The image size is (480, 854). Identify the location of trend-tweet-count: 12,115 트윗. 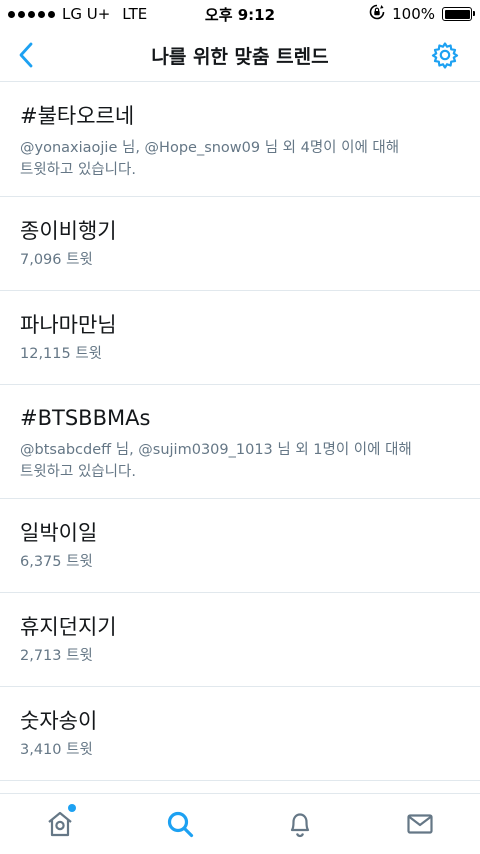
(61, 354).